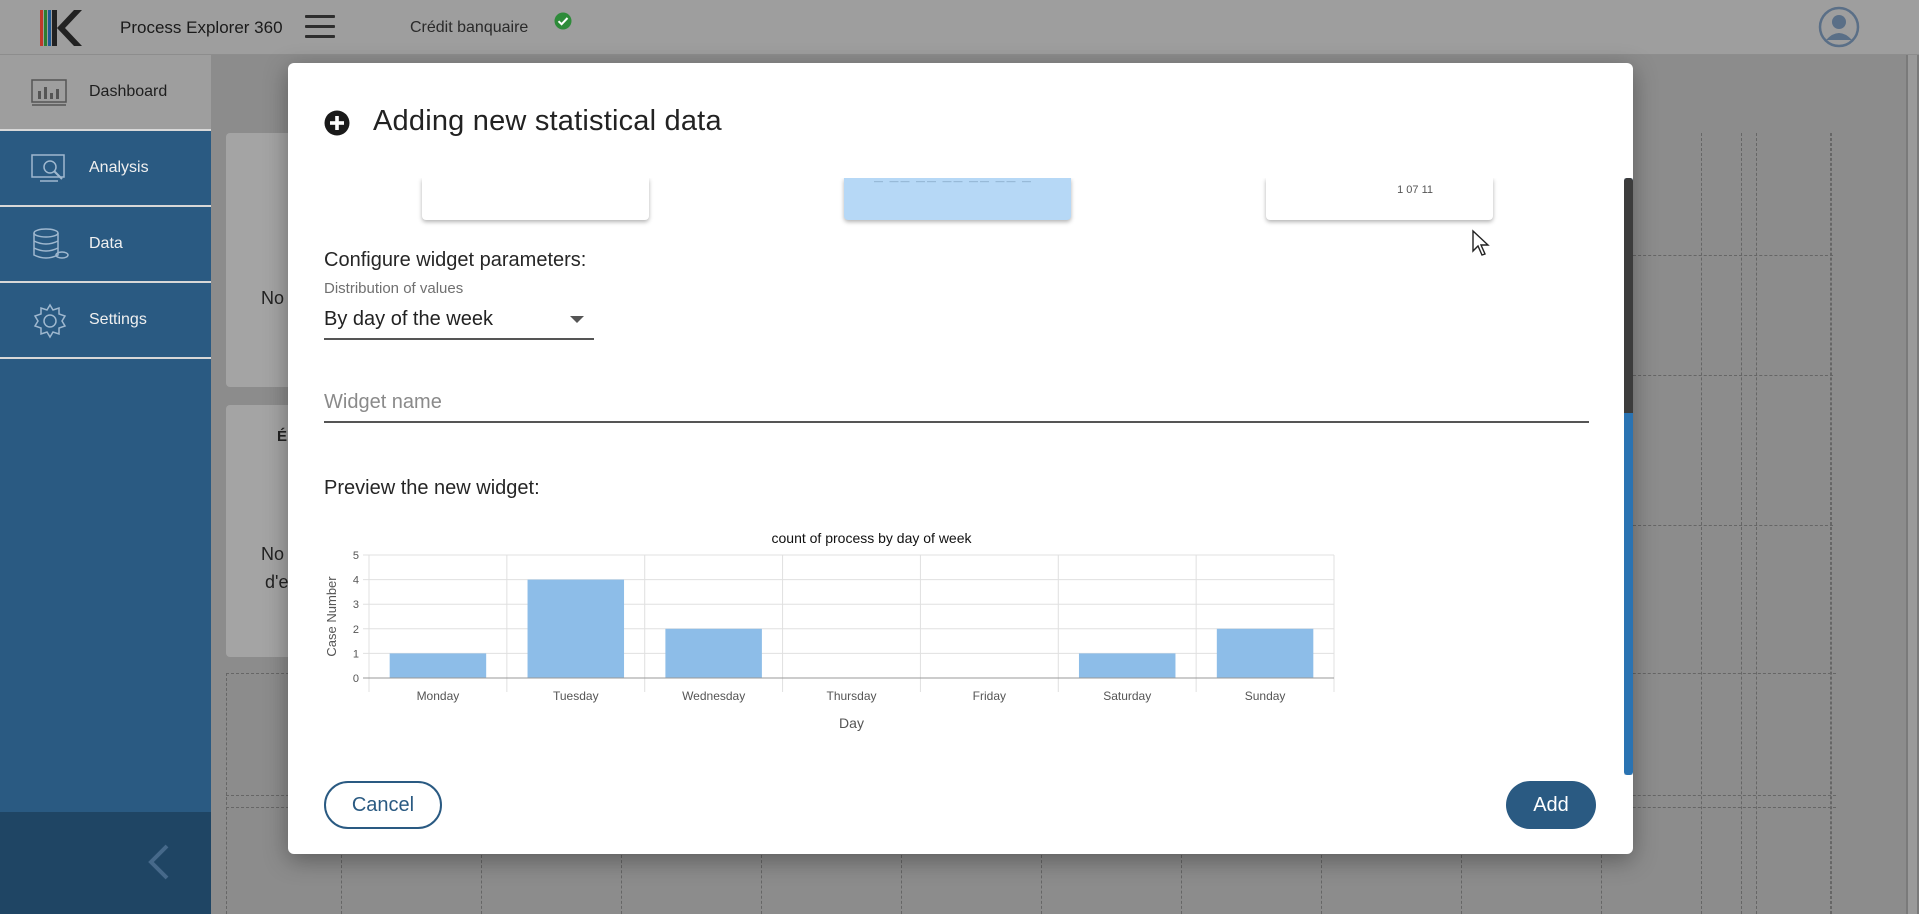 The width and height of the screenshot is (1919, 914). Describe the element at coordinates (408, 319) in the screenshot. I see `distribution-select-value: By day of the week` at that location.